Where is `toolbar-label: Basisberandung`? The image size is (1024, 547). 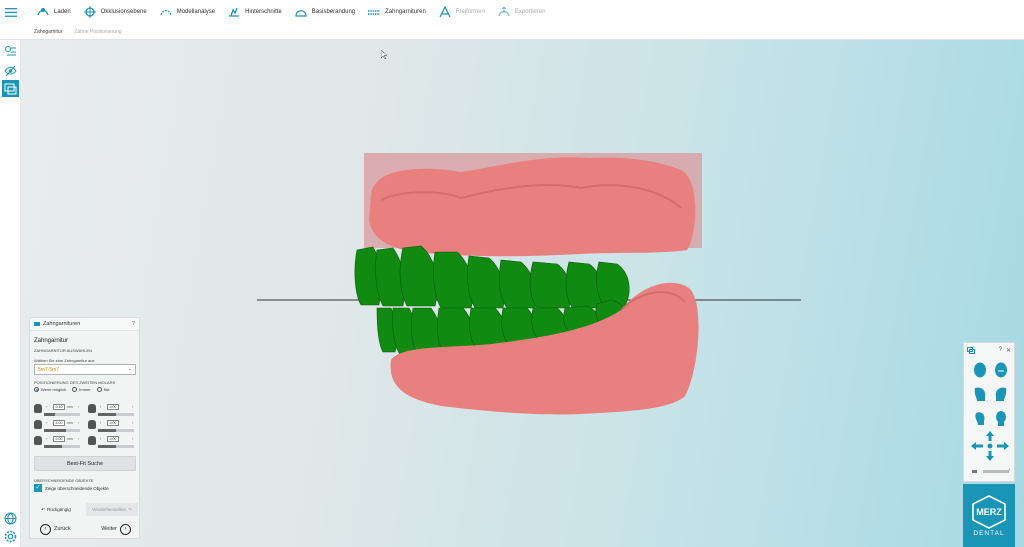
toolbar-label: Basisberandung is located at coordinates (333, 12).